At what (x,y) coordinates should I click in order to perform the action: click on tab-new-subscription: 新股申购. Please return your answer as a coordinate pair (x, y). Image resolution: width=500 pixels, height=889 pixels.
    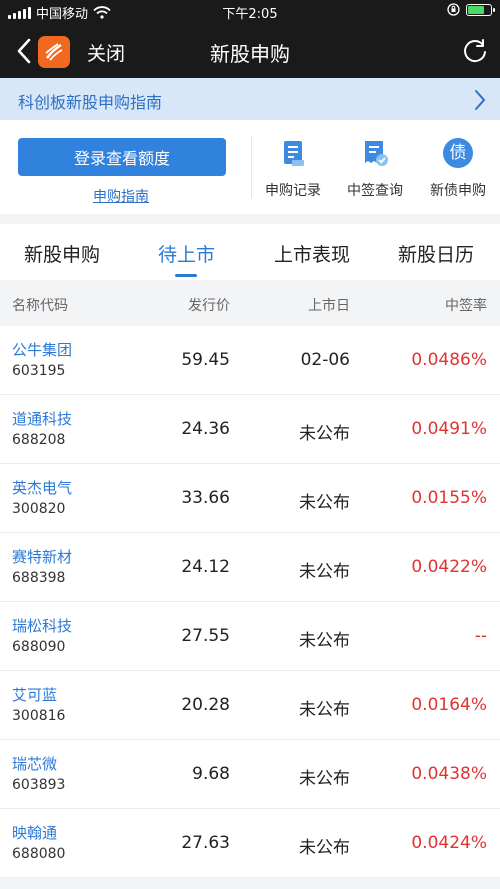
    Looking at the image, I should click on (62, 253).